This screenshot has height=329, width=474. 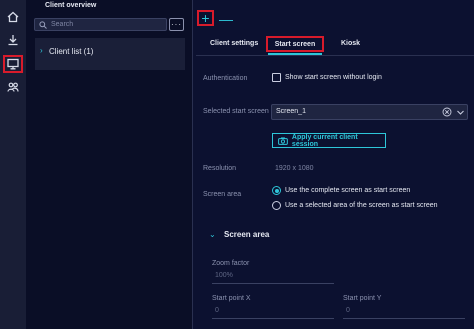 I want to click on client-list-item: › Client list (1), so click(x=110, y=54).